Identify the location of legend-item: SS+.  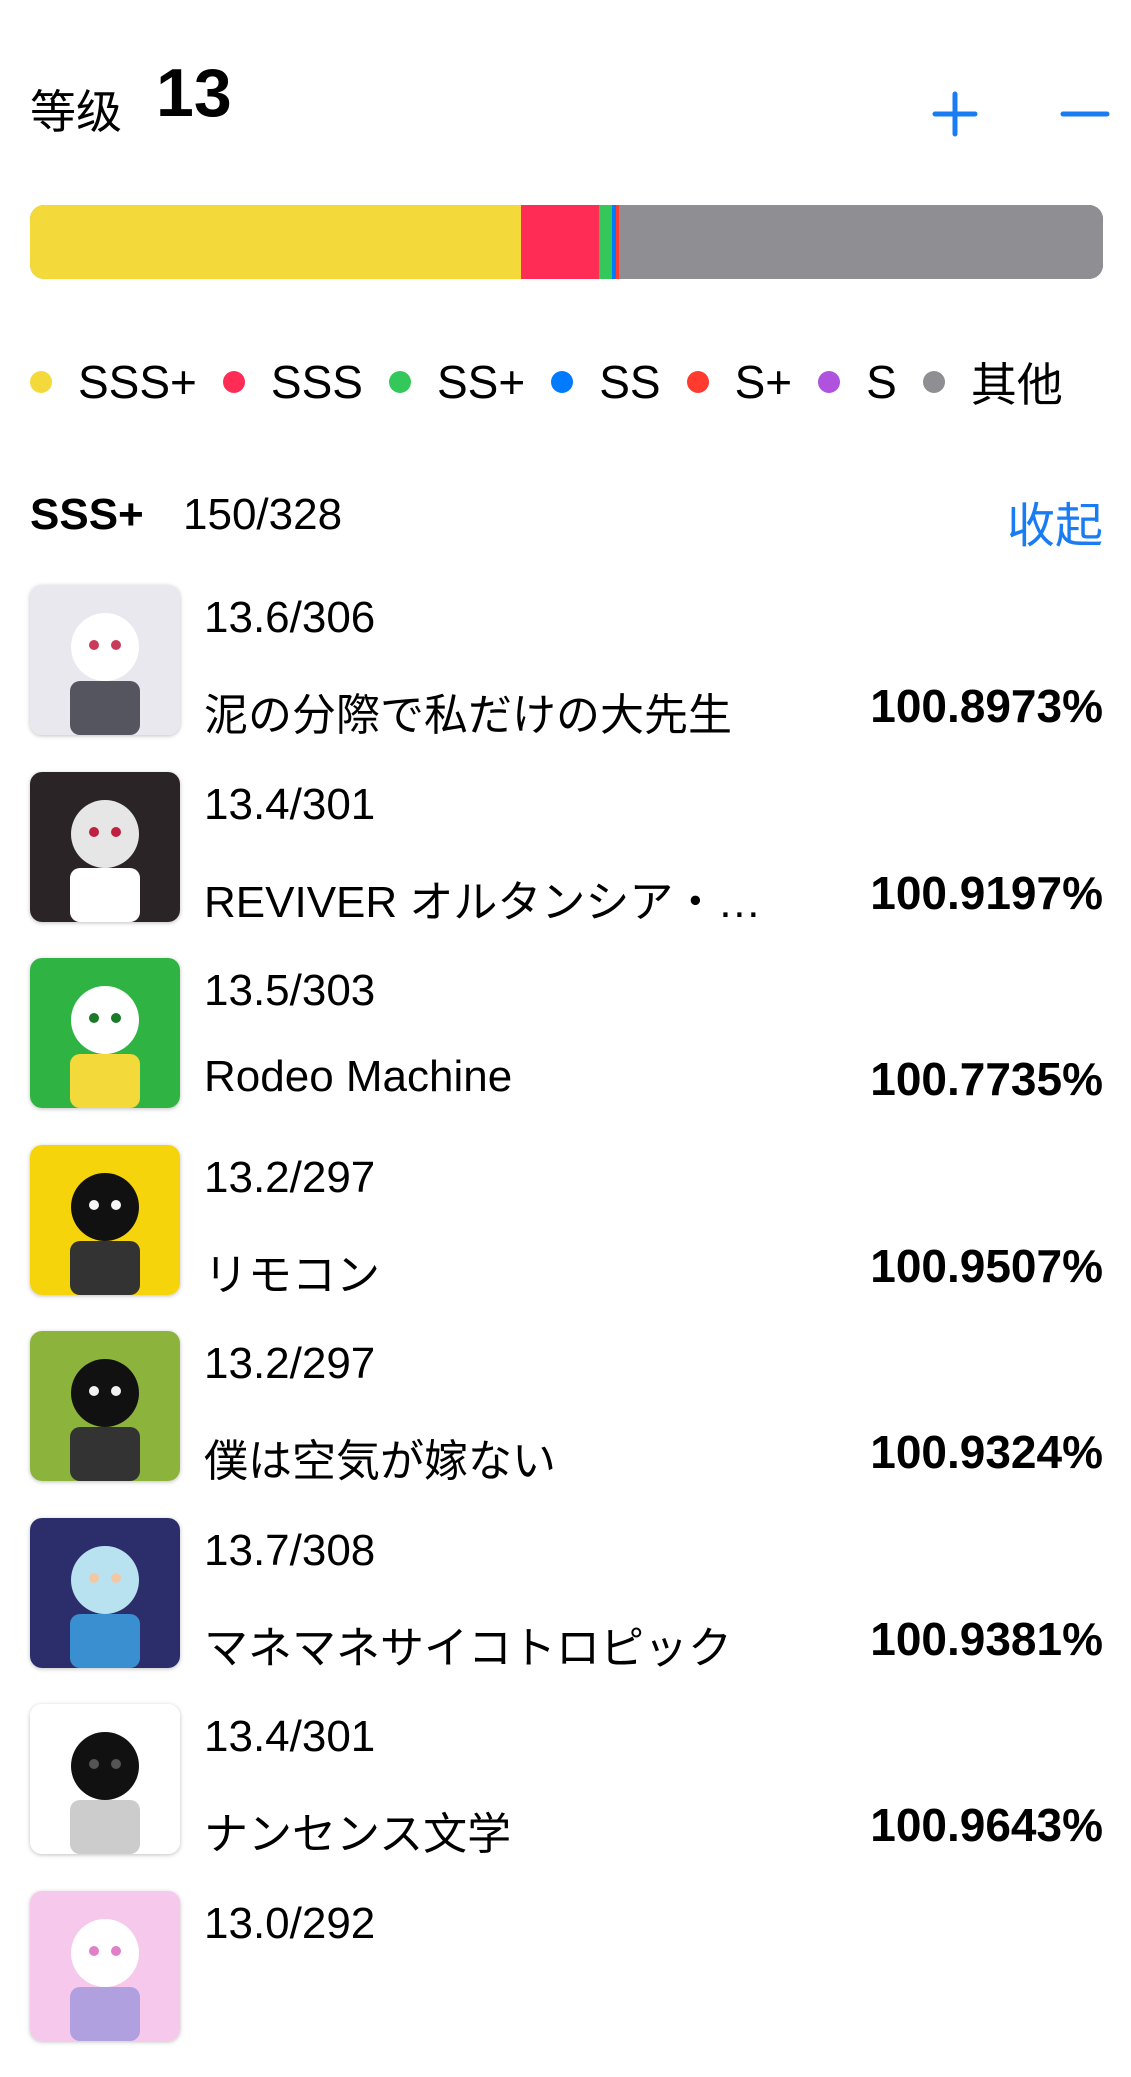
(457, 382).